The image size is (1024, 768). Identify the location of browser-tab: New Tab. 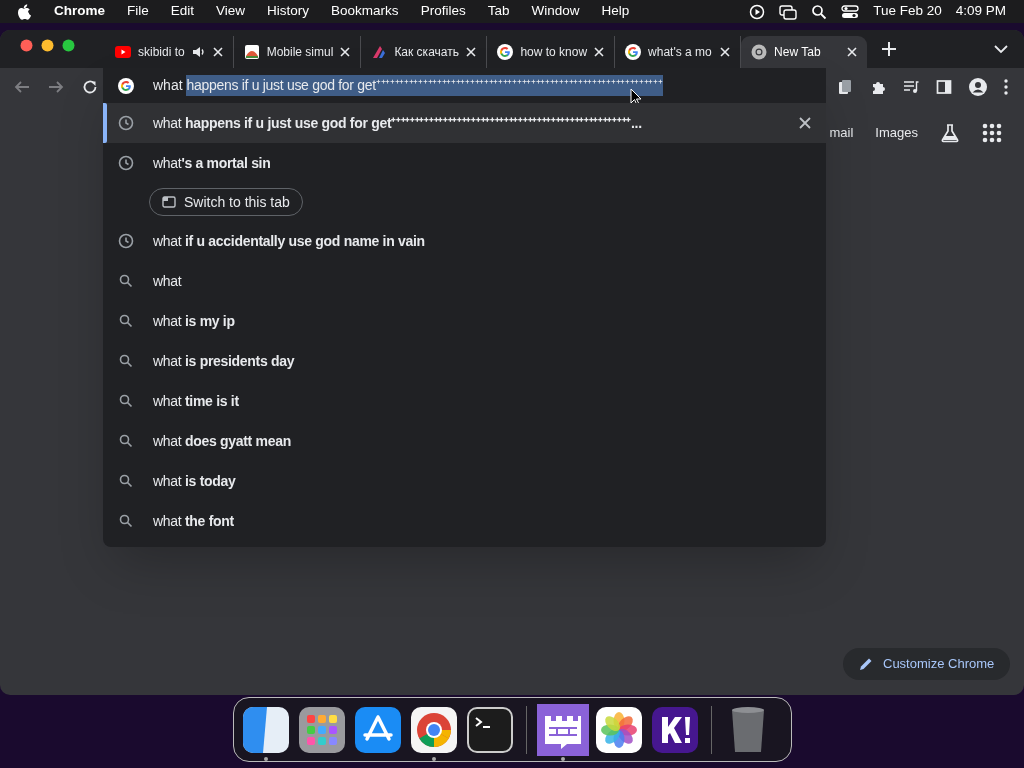
(804, 52).